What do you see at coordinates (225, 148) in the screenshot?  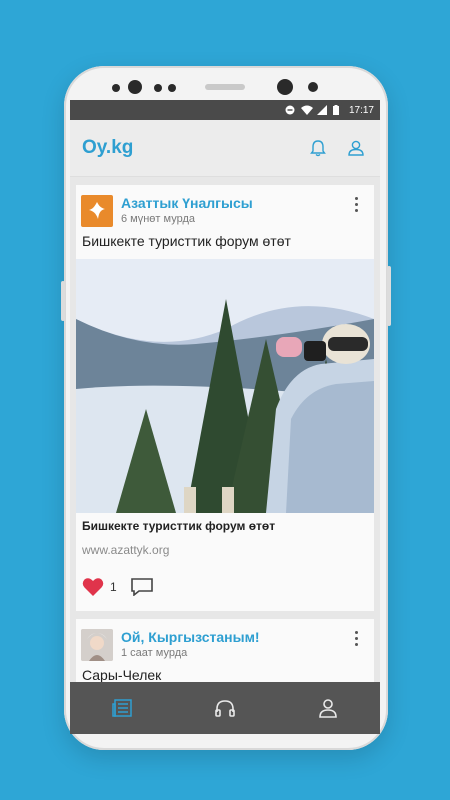 I see `app-bar: Oy.kg` at bounding box center [225, 148].